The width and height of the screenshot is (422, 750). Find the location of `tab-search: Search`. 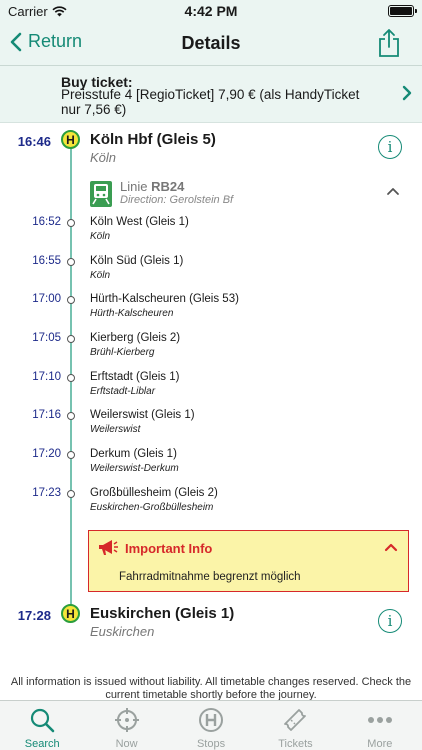

tab-search: Search is located at coordinates (42, 725).